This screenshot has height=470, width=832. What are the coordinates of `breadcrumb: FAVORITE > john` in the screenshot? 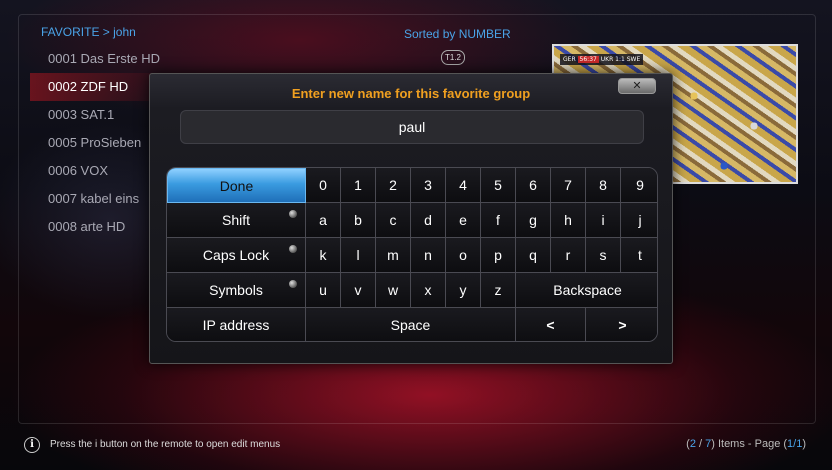 It's located at (88, 32).